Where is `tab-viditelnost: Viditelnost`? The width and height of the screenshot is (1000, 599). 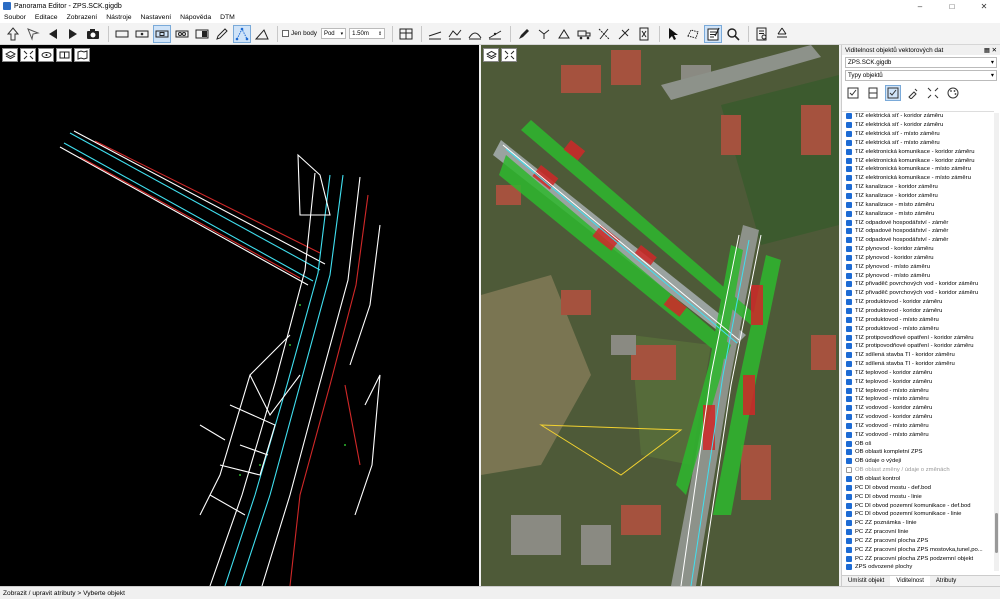 tab-viditelnost: Viditelnost is located at coordinates (910, 581).